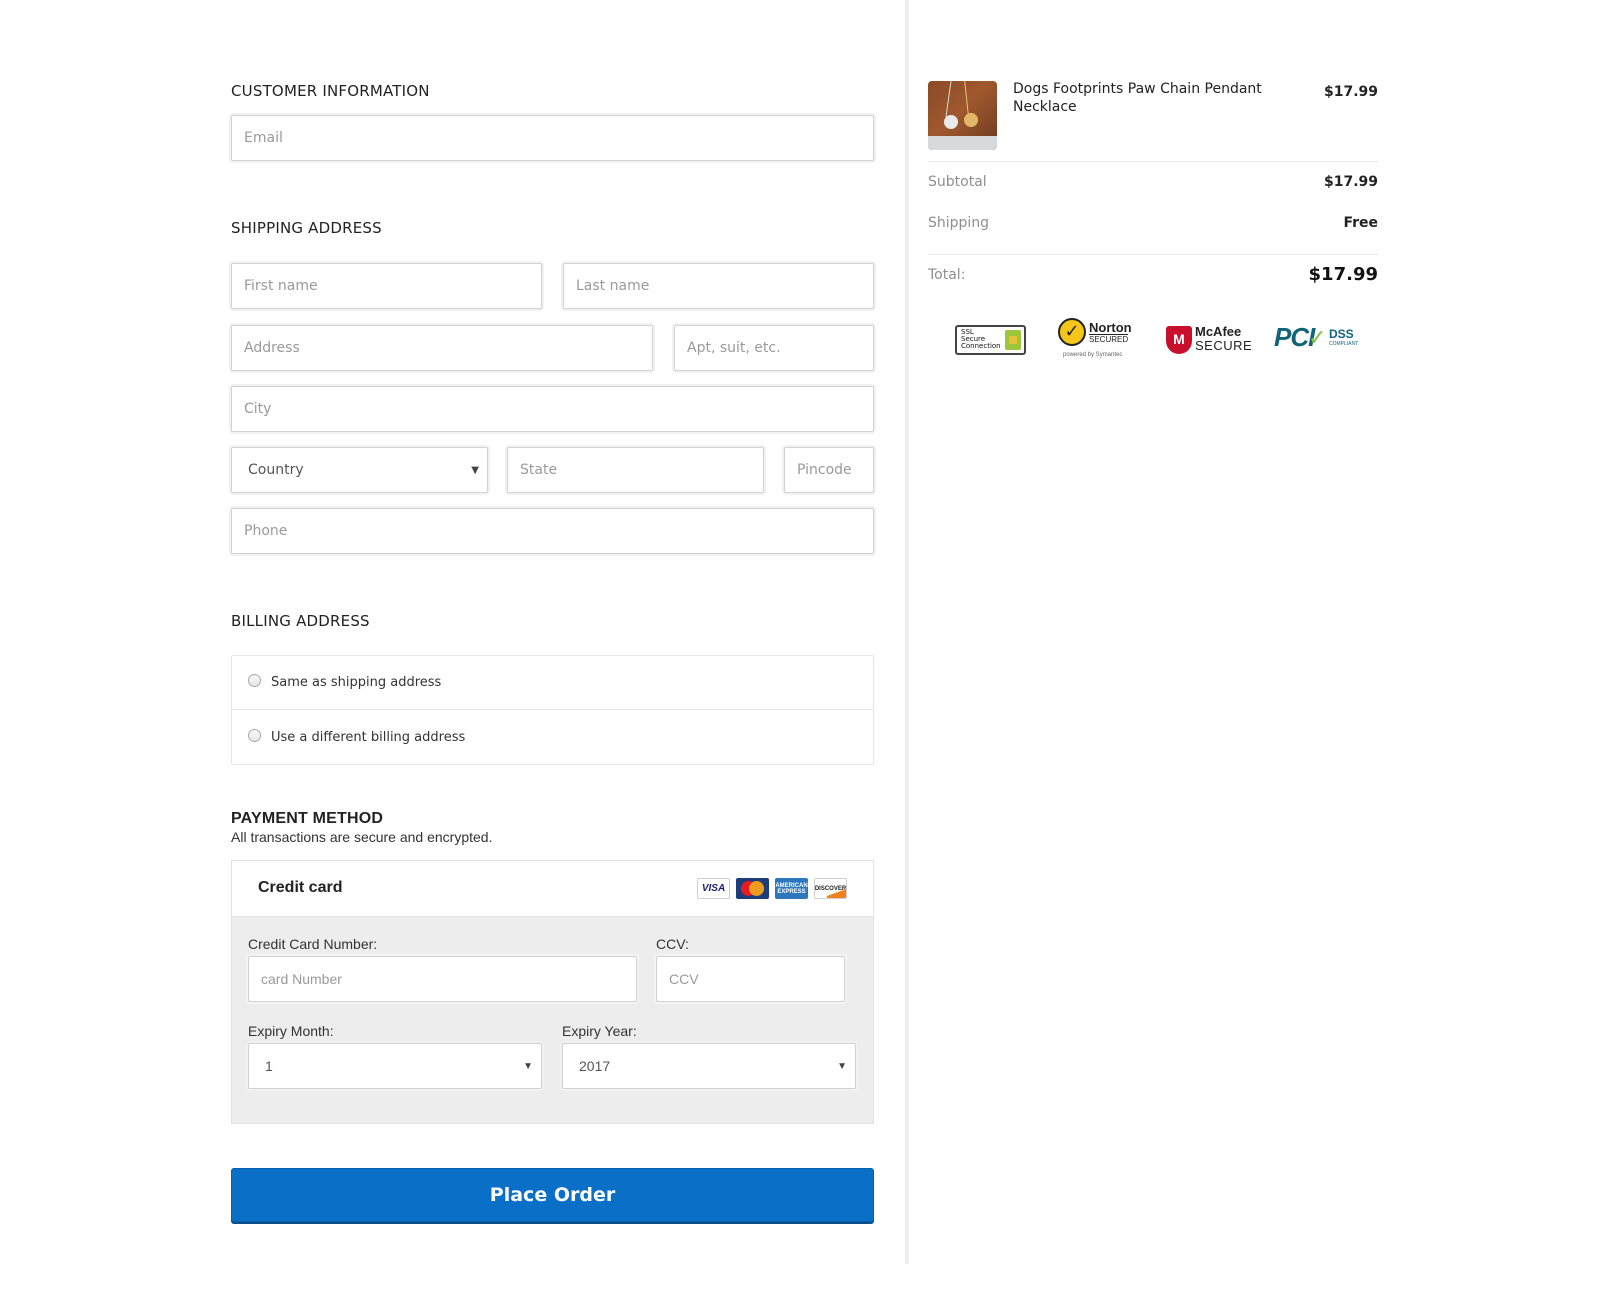 The height and width of the screenshot is (1296, 1600). I want to click on total-value: $17.99, so click(1343, 274).